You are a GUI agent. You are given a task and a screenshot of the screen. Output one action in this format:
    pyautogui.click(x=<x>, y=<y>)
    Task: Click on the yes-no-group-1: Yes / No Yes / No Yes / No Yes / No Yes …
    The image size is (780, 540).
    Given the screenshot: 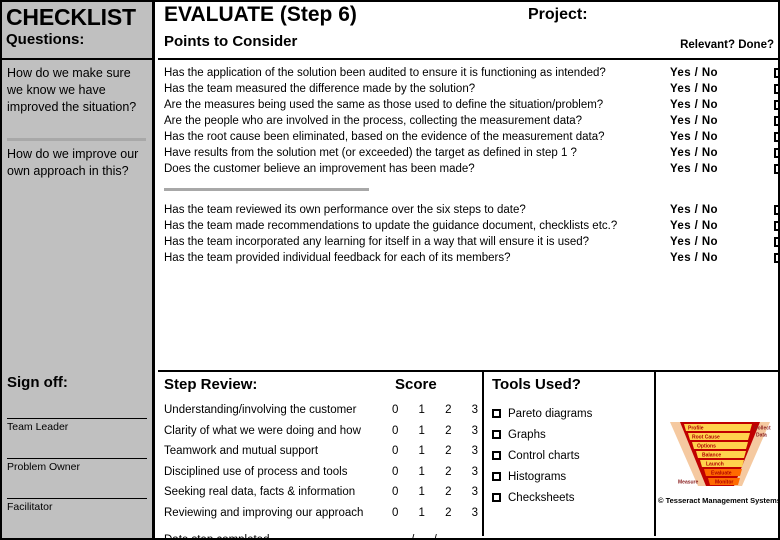 What is the action you would take?
    pyautogui.click(x=724, y=121)
    